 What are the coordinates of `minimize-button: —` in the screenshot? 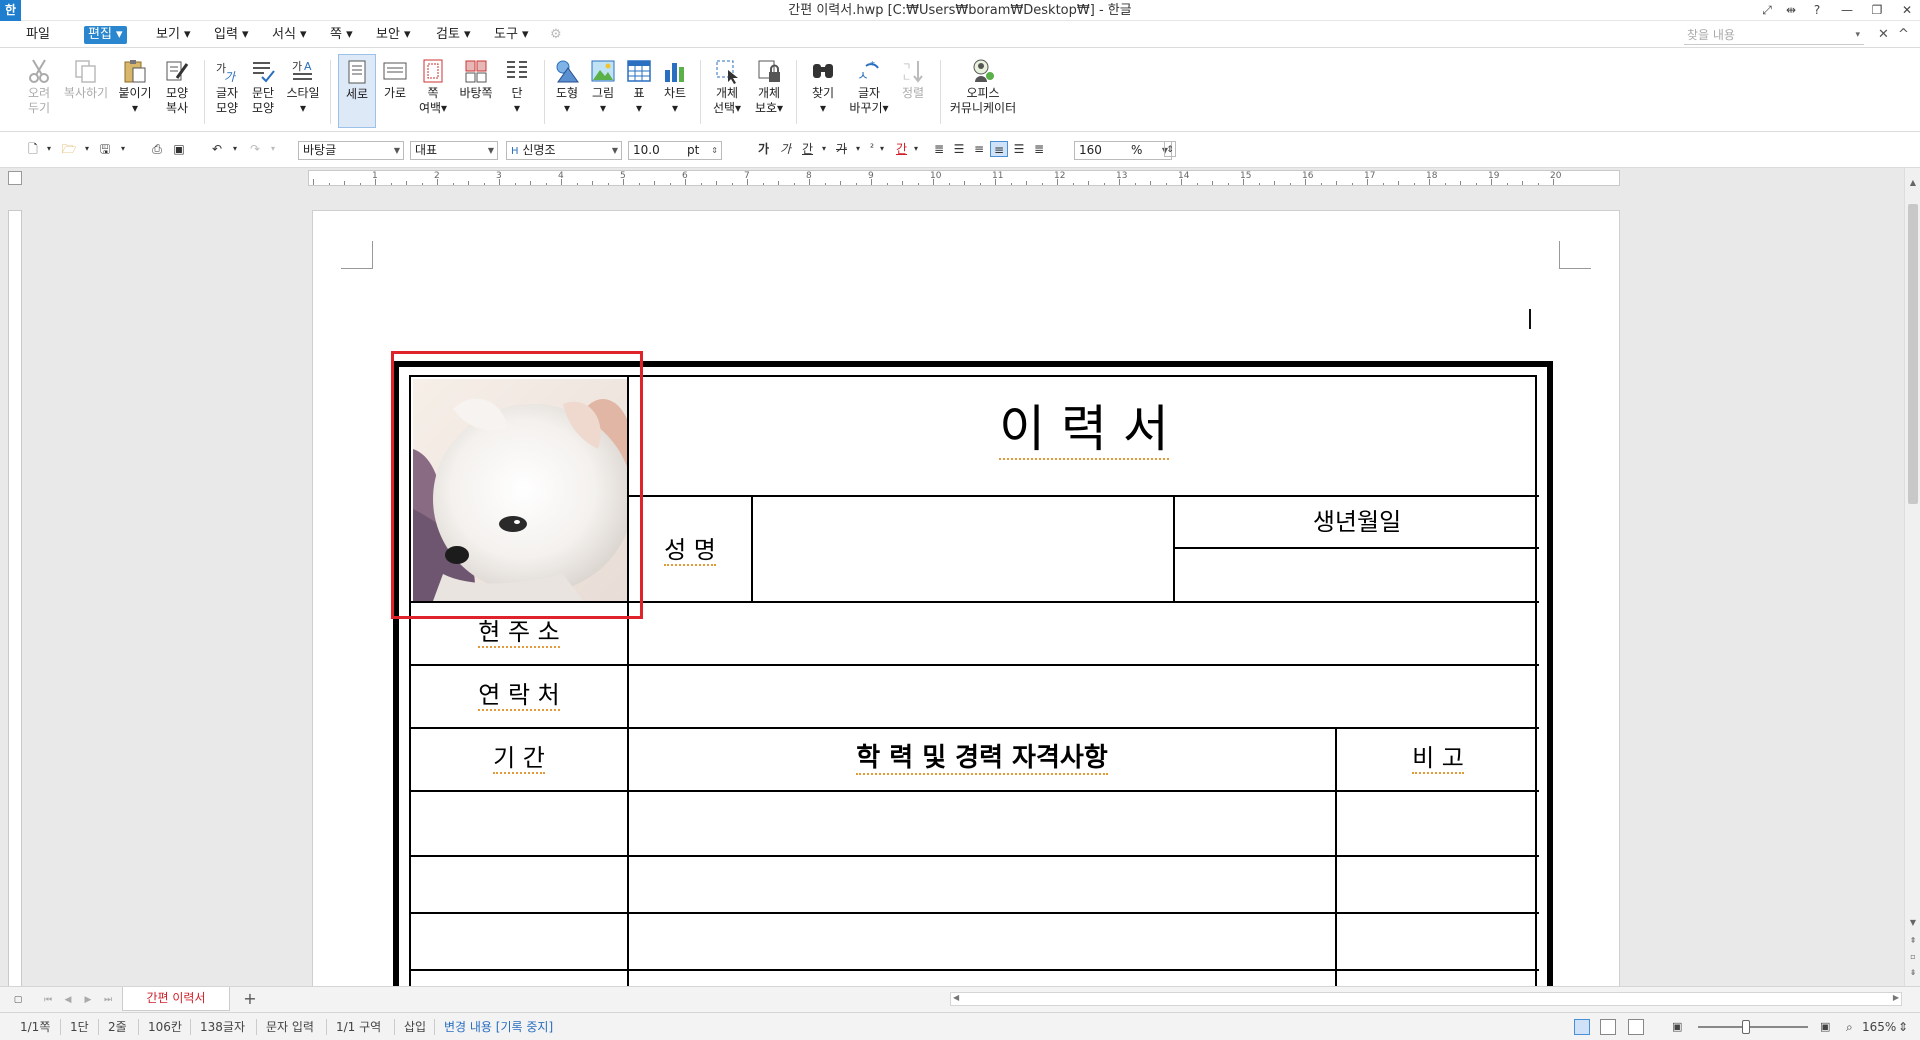 It's located at (1847, 10).